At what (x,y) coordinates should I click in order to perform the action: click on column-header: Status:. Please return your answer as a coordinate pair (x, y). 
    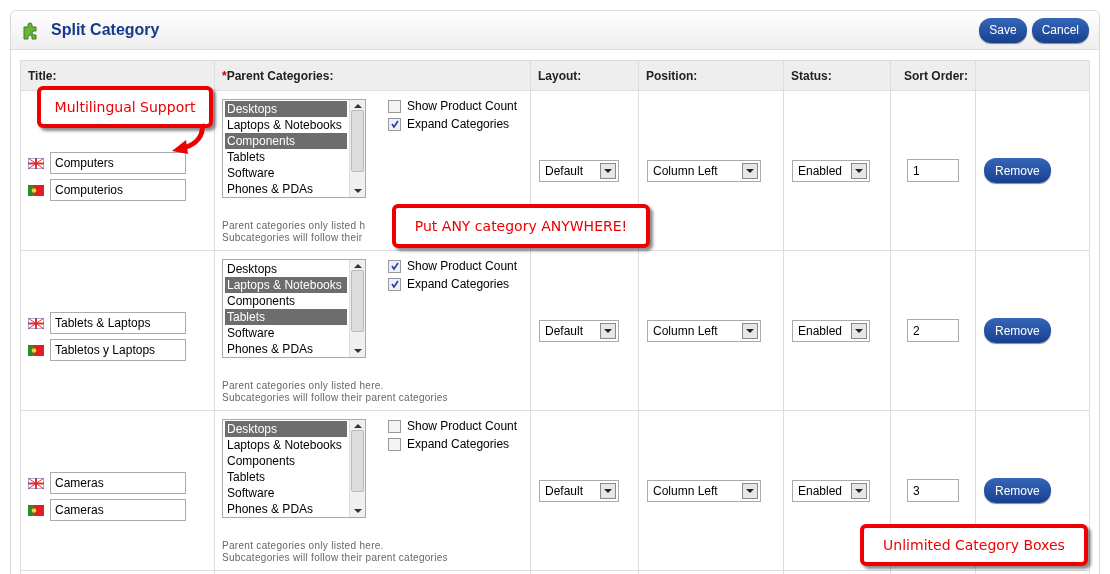
    Looking at the image, I should click on (837, 75).